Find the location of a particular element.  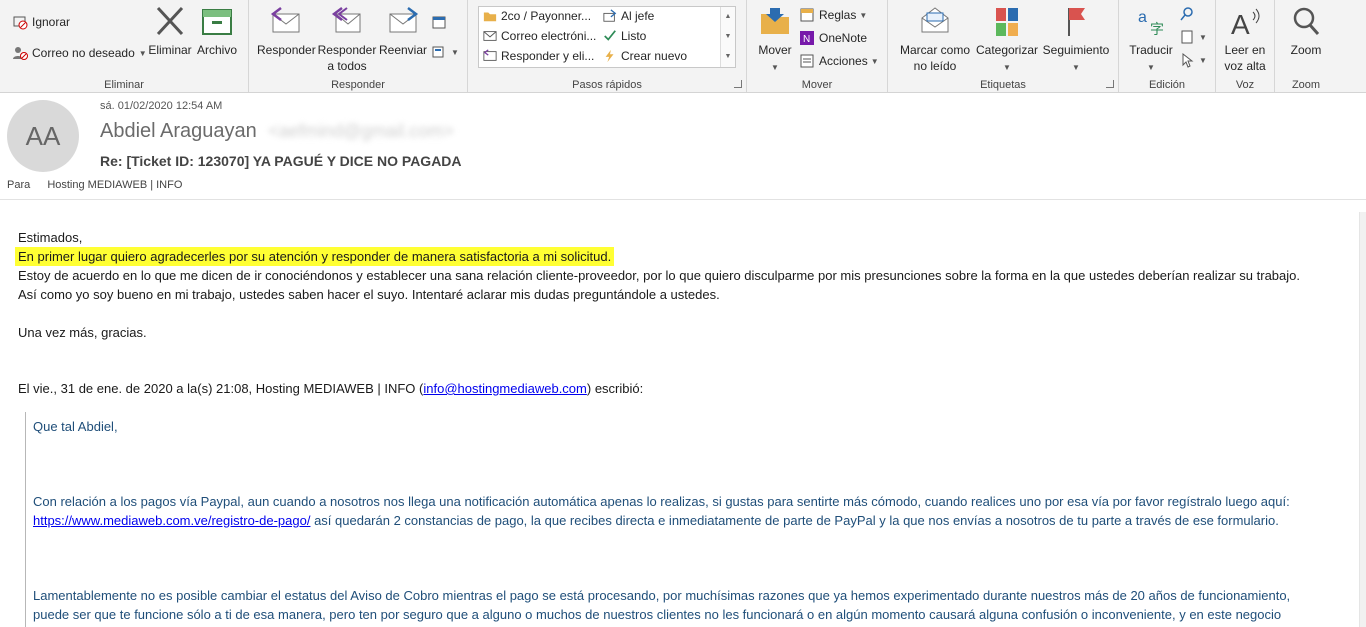

group-label-etiquetas: Etiquetas is located at coordinates (1003, 85).